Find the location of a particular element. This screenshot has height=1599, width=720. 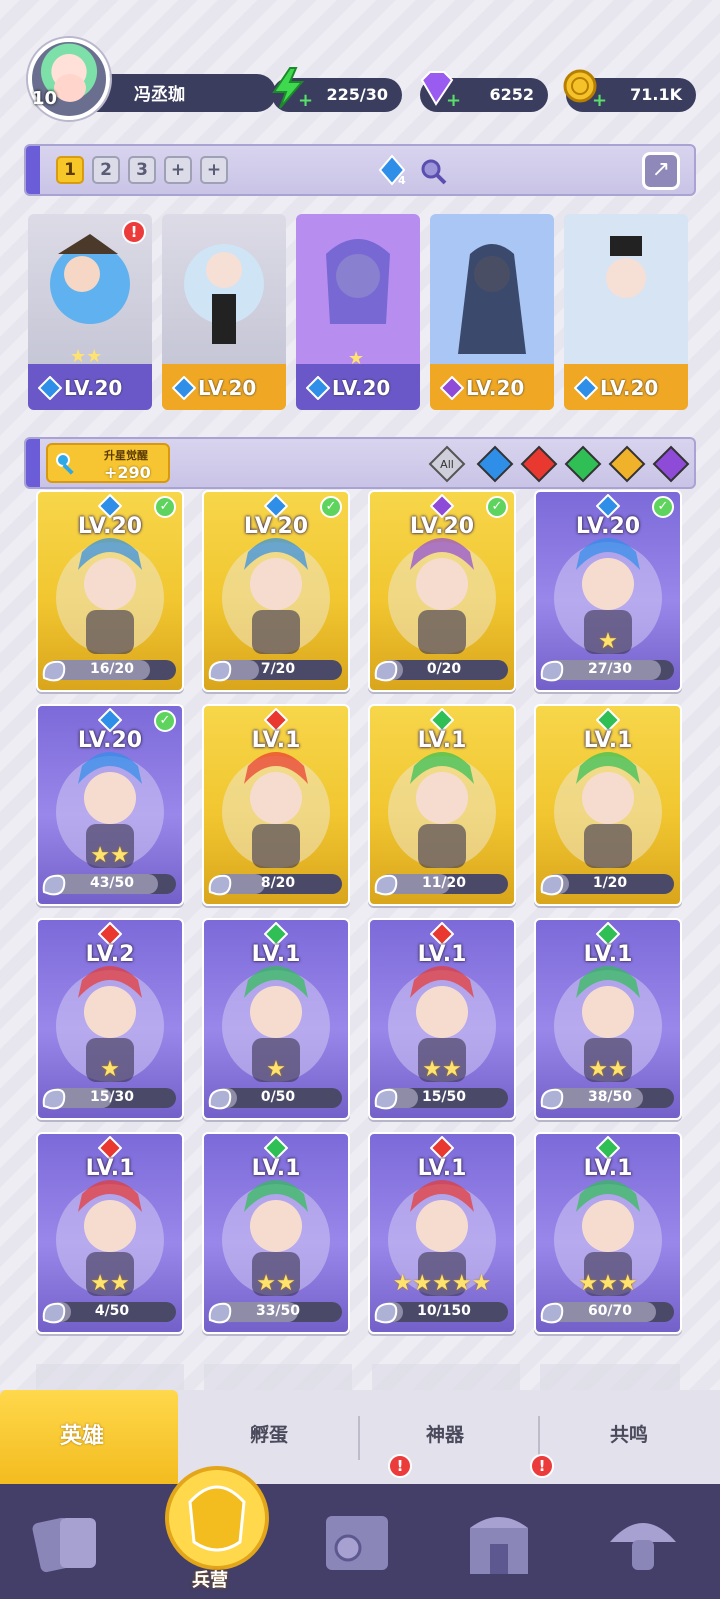

filter-water-icon is located at coordinates (495, 464).